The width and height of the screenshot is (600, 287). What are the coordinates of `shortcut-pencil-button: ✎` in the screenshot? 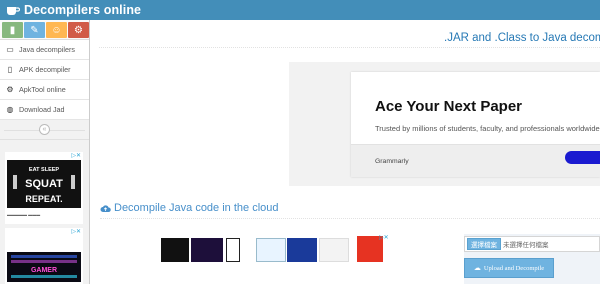 It's located at (34, 30).